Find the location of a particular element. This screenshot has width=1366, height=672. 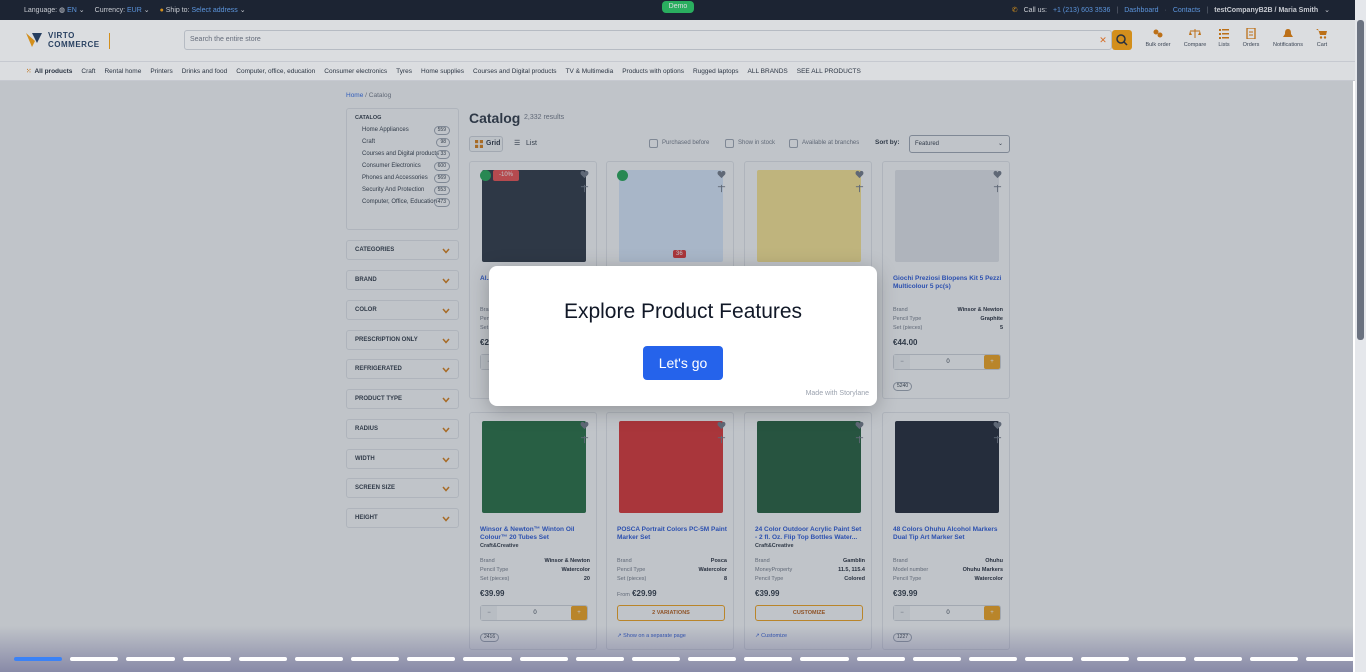

scrollbar-thumb is located at coordinates (1360, 180).